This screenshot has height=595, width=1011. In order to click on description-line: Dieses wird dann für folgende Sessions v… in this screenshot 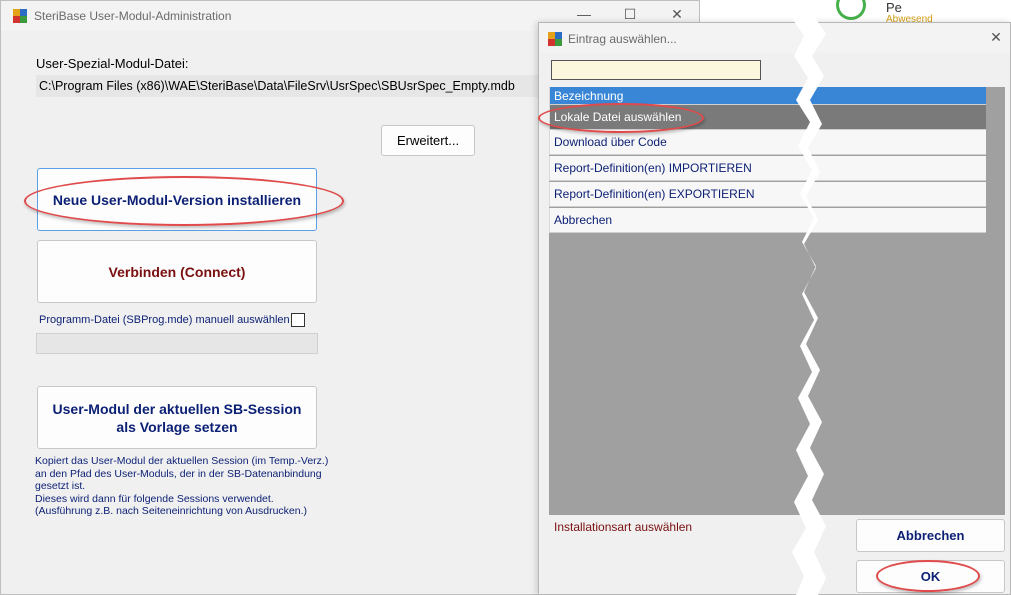, I will do `click(154, 498)`.